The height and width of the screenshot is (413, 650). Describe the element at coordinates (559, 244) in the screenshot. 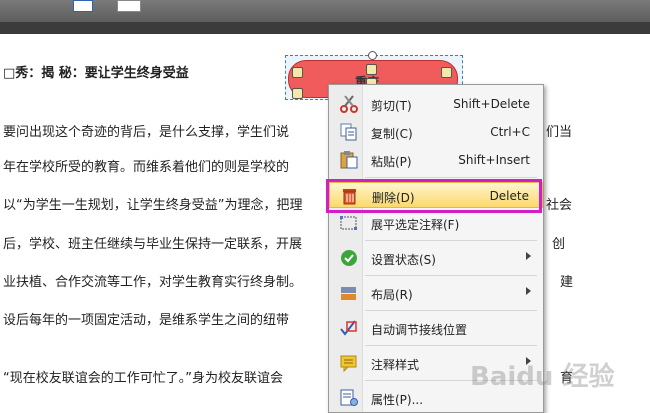

I see `text-fragment: 创` at that location.